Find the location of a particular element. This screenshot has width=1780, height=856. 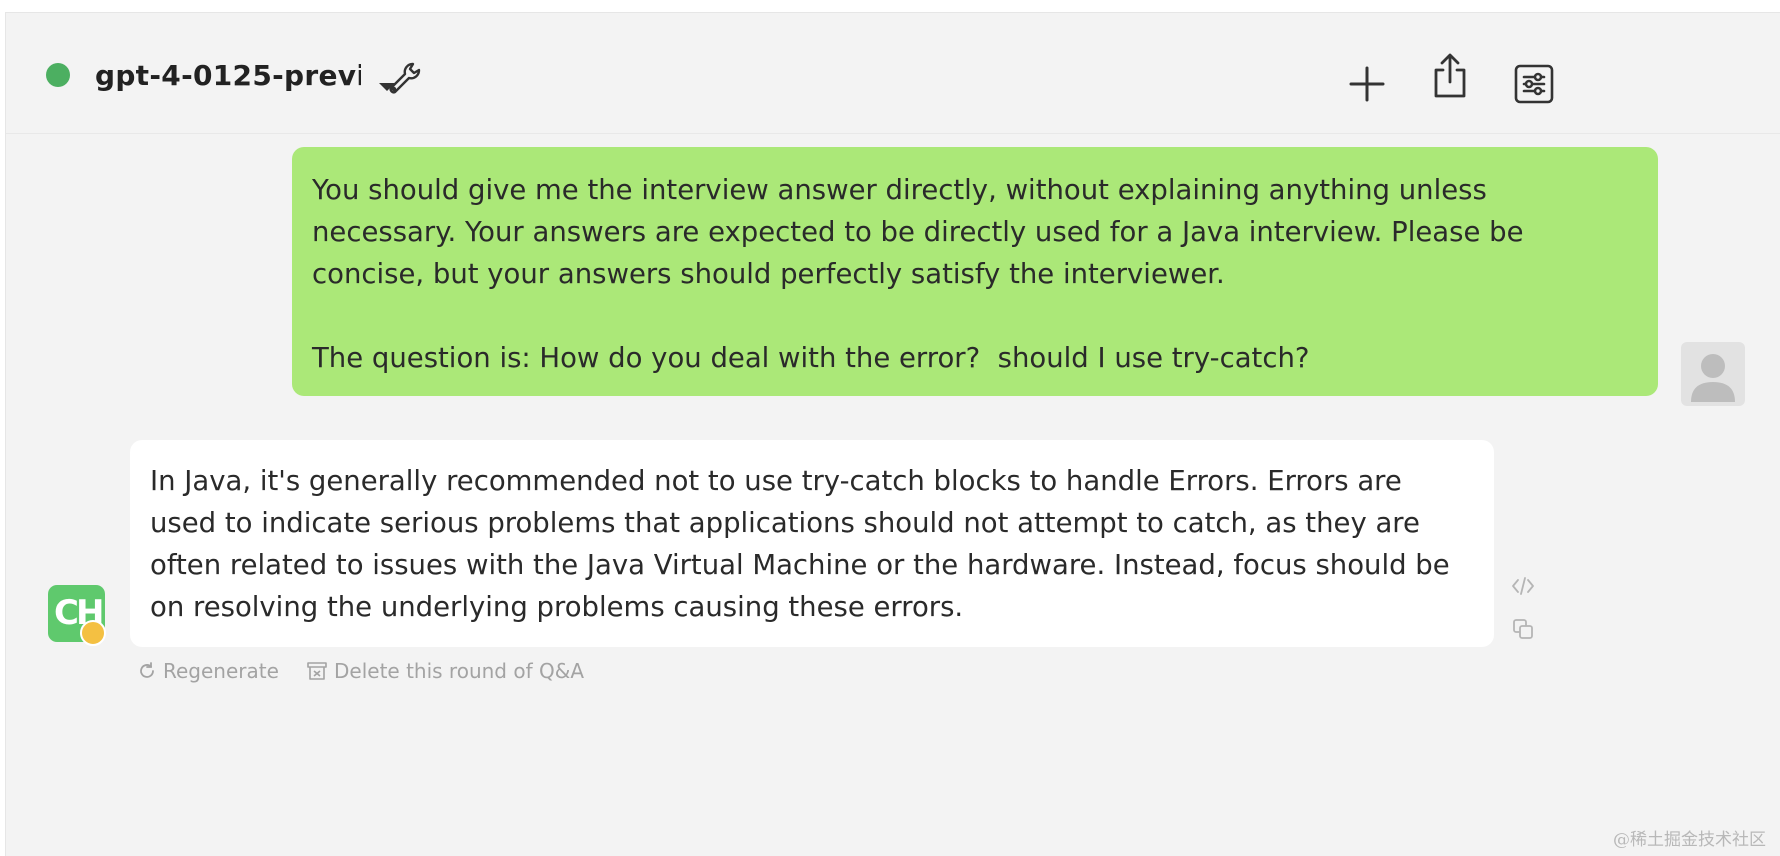

delete-round-label: Delete this round of Q&A is located at coordinates (459, 671).